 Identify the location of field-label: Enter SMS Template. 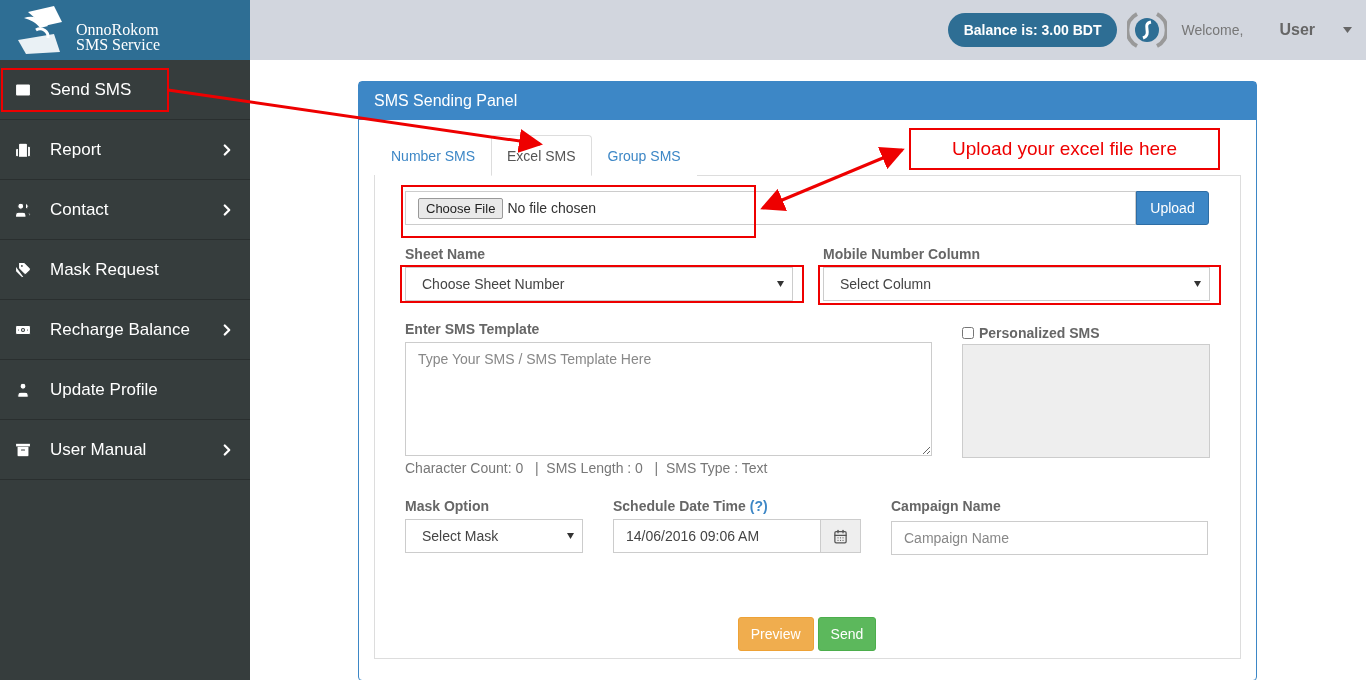
(473, 329).